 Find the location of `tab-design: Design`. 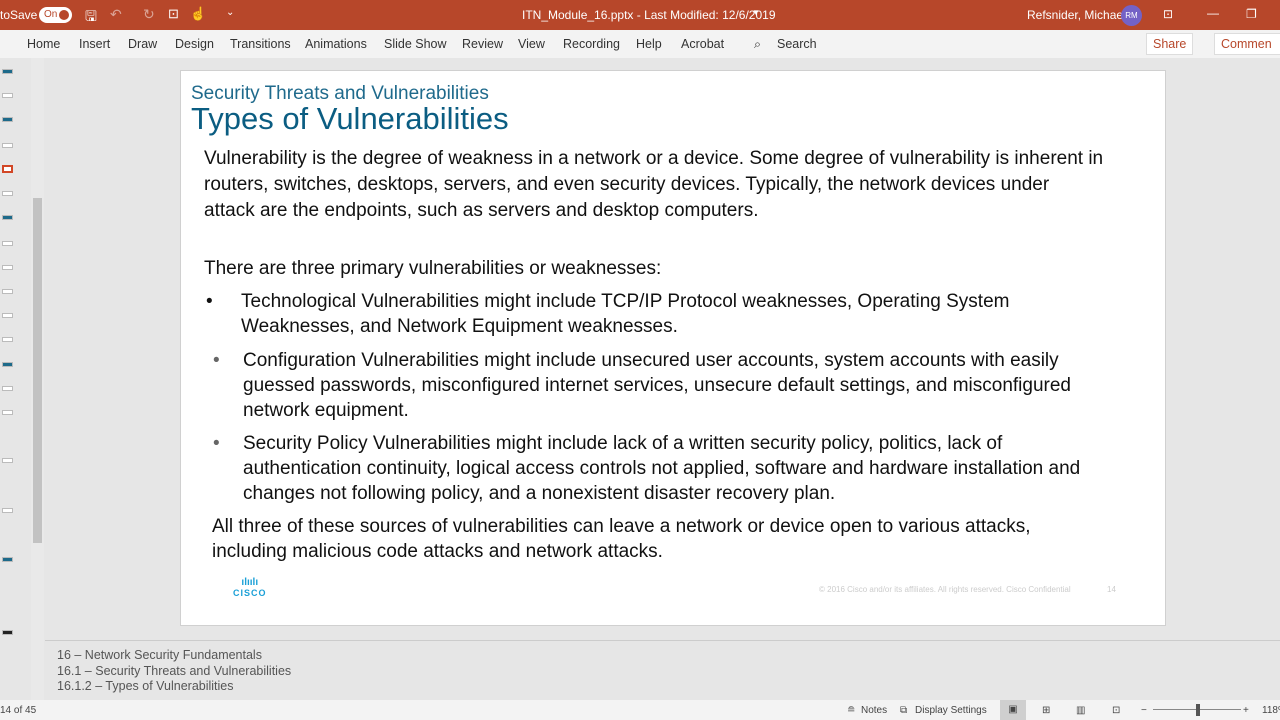

tab-design: Design is located at coordinates (194, 44).